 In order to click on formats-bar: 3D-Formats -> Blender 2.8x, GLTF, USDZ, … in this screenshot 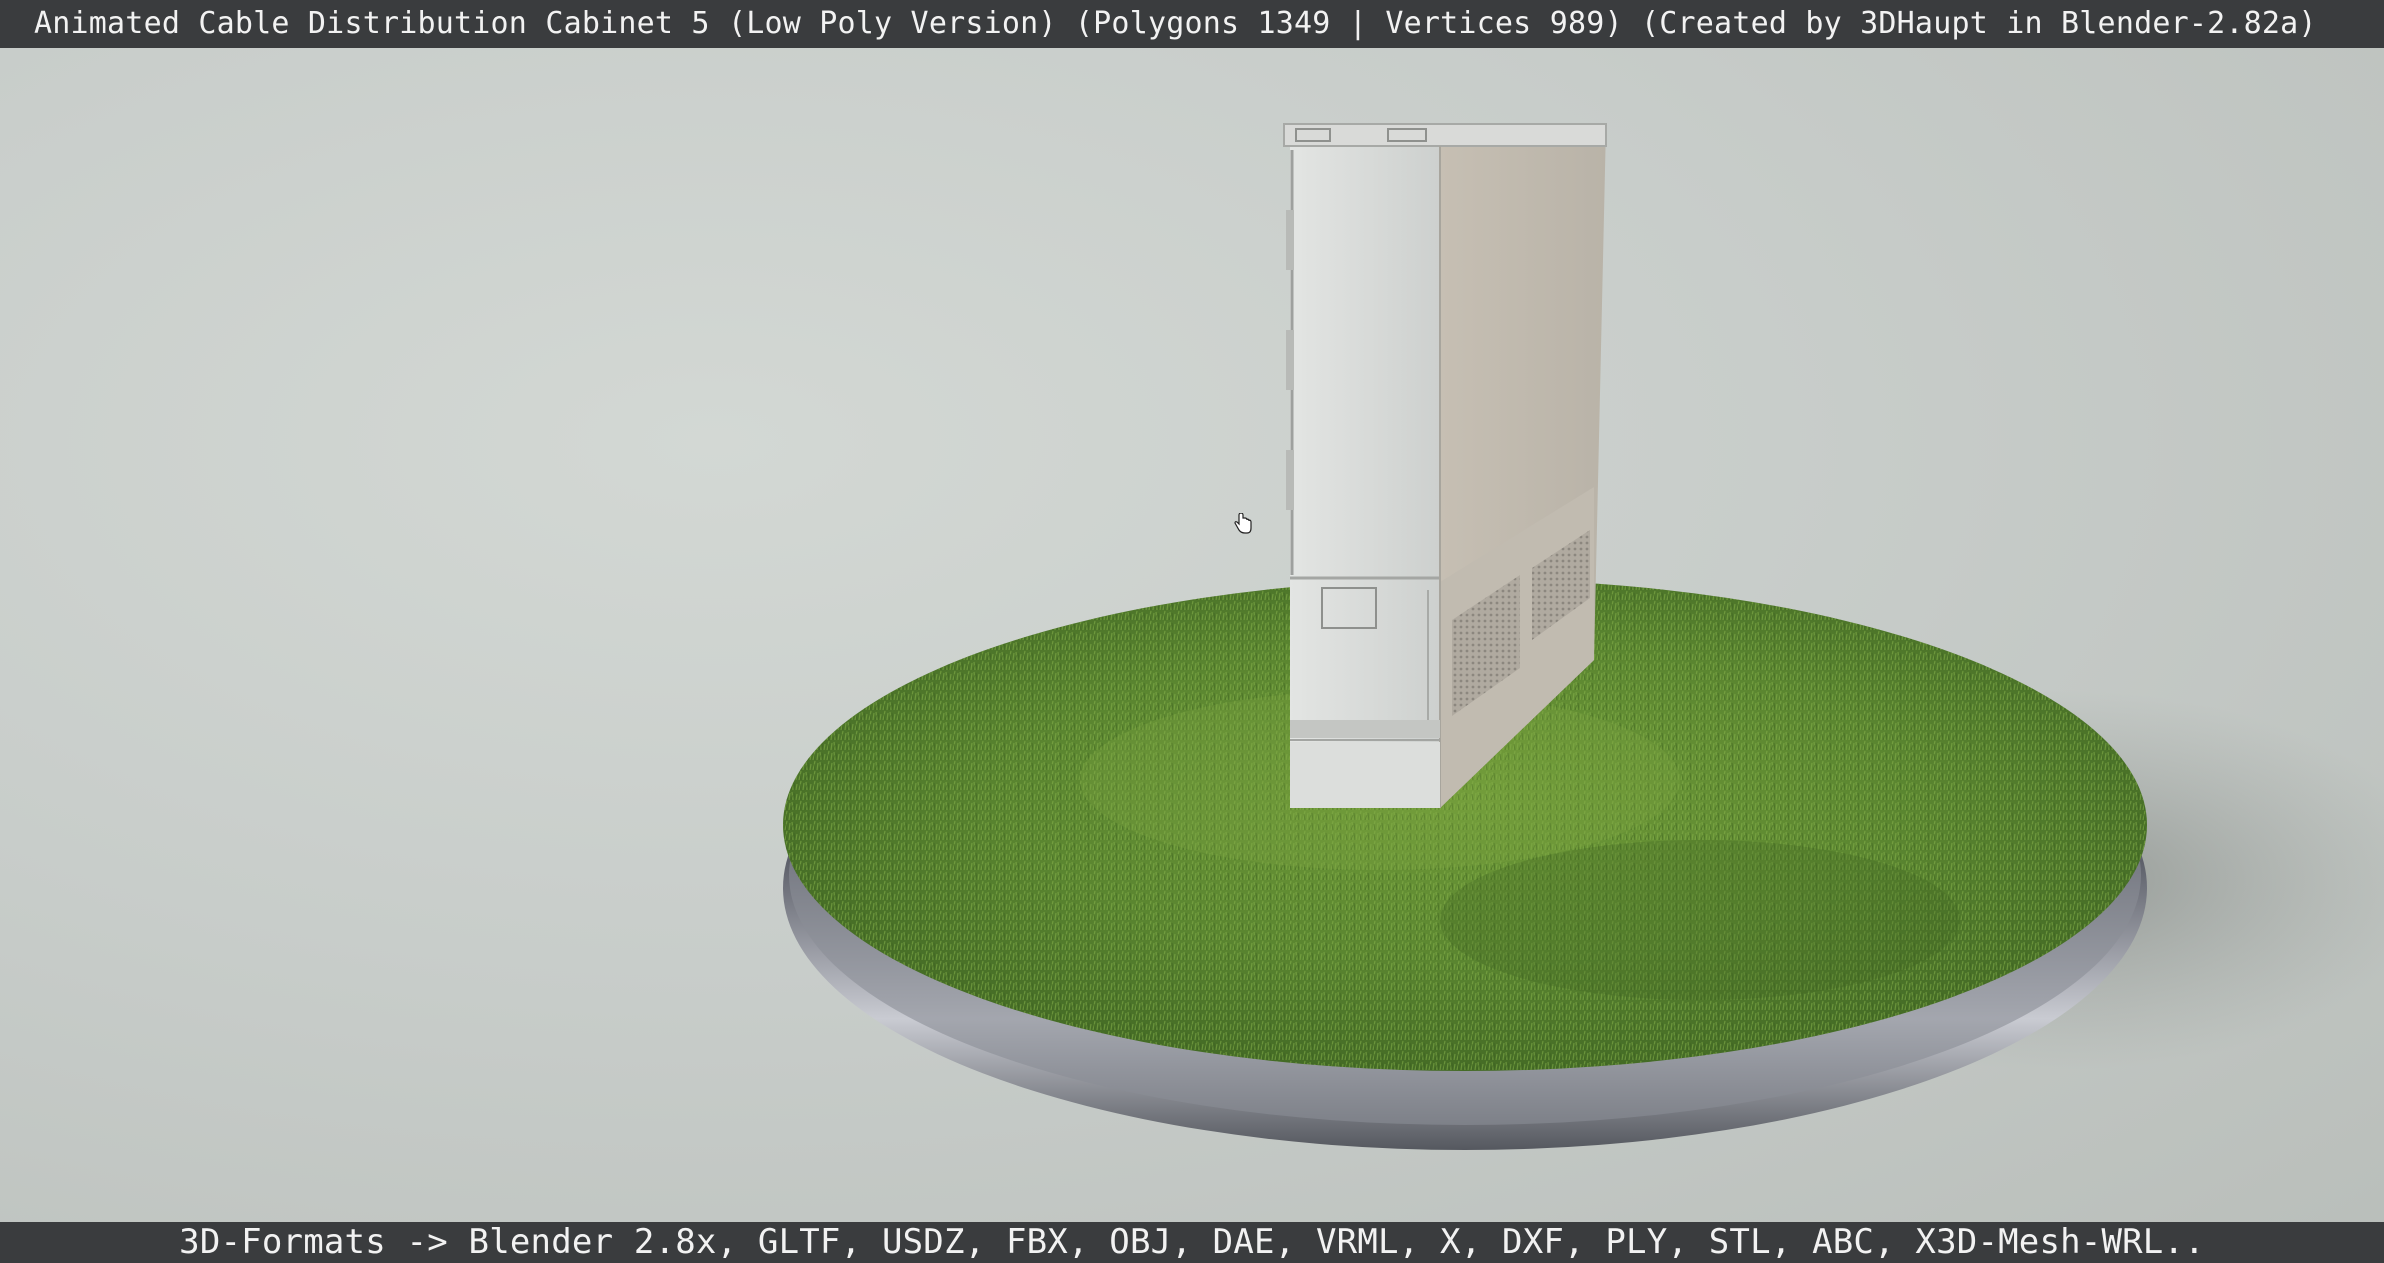, I will do `click(1192, 1242)`.